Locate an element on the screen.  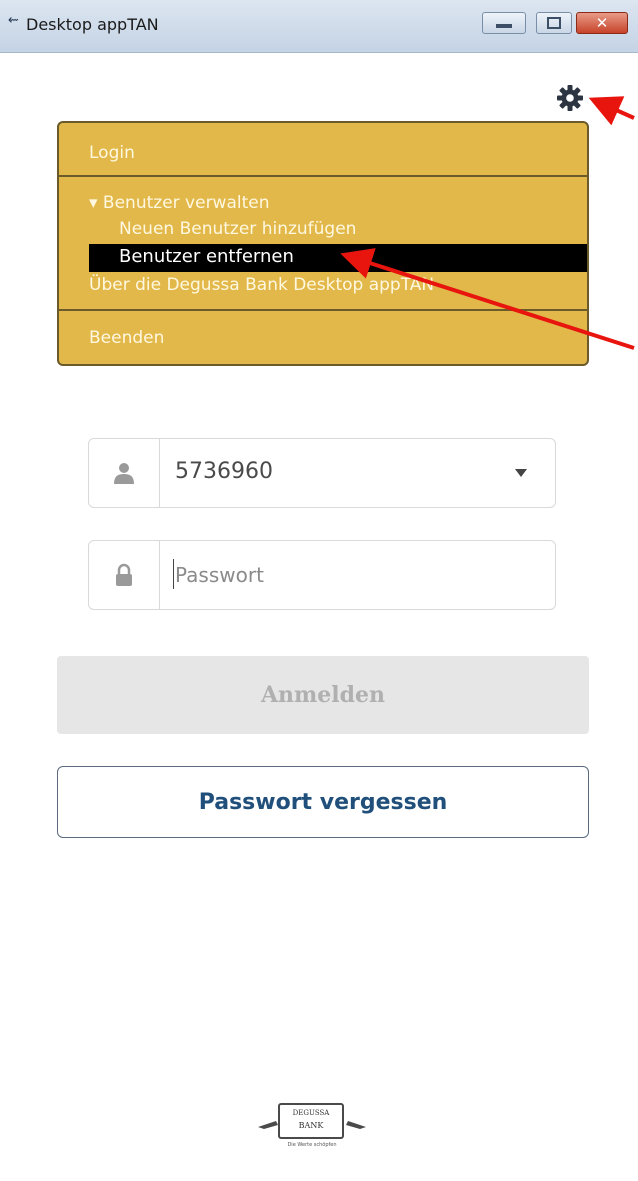
app-icon: ⇜ is located at coordinates (13, 20).